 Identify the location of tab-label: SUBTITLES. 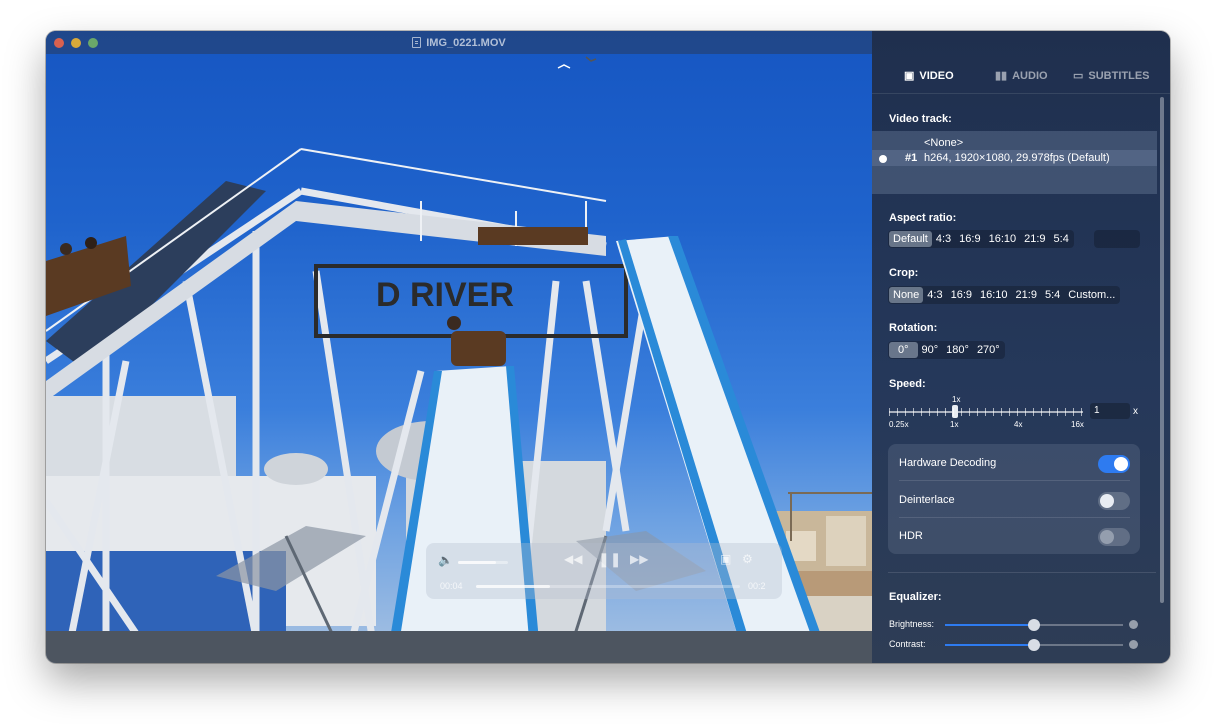
(1119, 75).